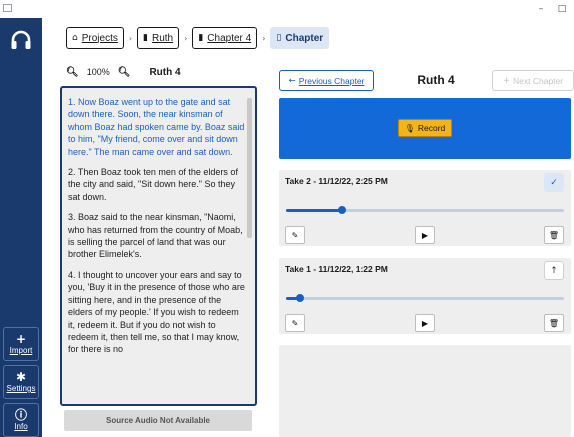  What do you see at coordinates (314, 210) in the screenshot?
I see `playback-progress` at bounding box center [314, 210].